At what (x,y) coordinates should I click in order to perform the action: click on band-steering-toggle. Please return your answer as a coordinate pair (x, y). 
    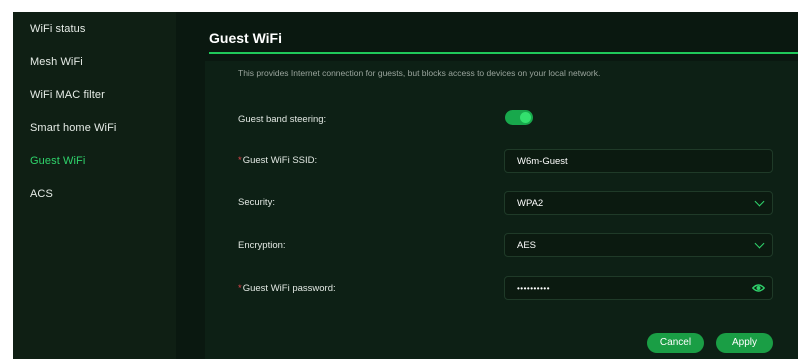
    Looking at the image, I should click on (519, 117).